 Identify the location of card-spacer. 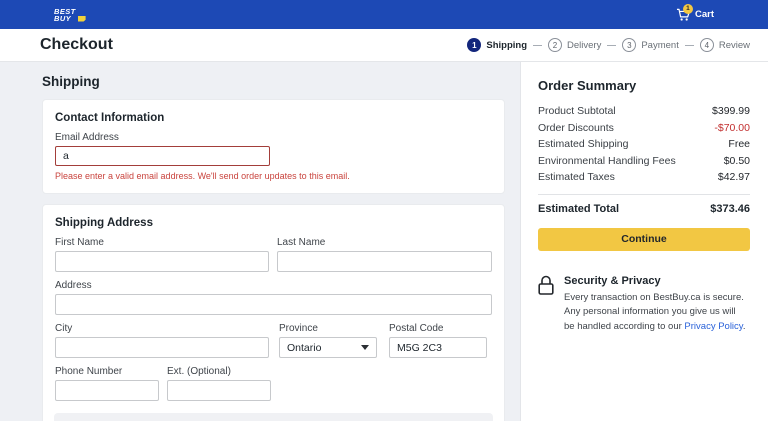
(273, 199).